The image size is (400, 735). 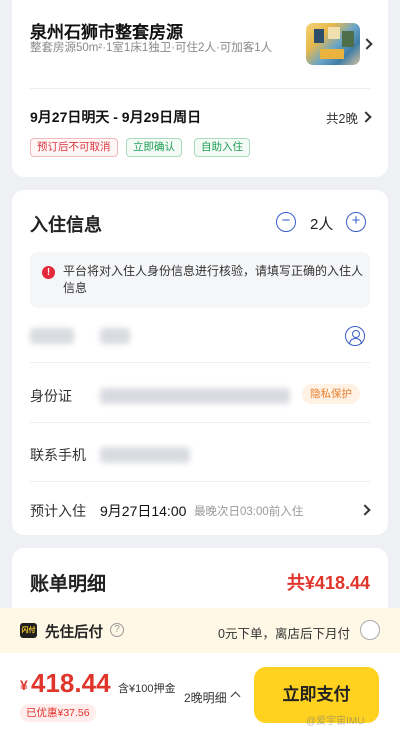 I want to click on listing-title: 泉州石狮市整套房源, so click(x=106, y=30).